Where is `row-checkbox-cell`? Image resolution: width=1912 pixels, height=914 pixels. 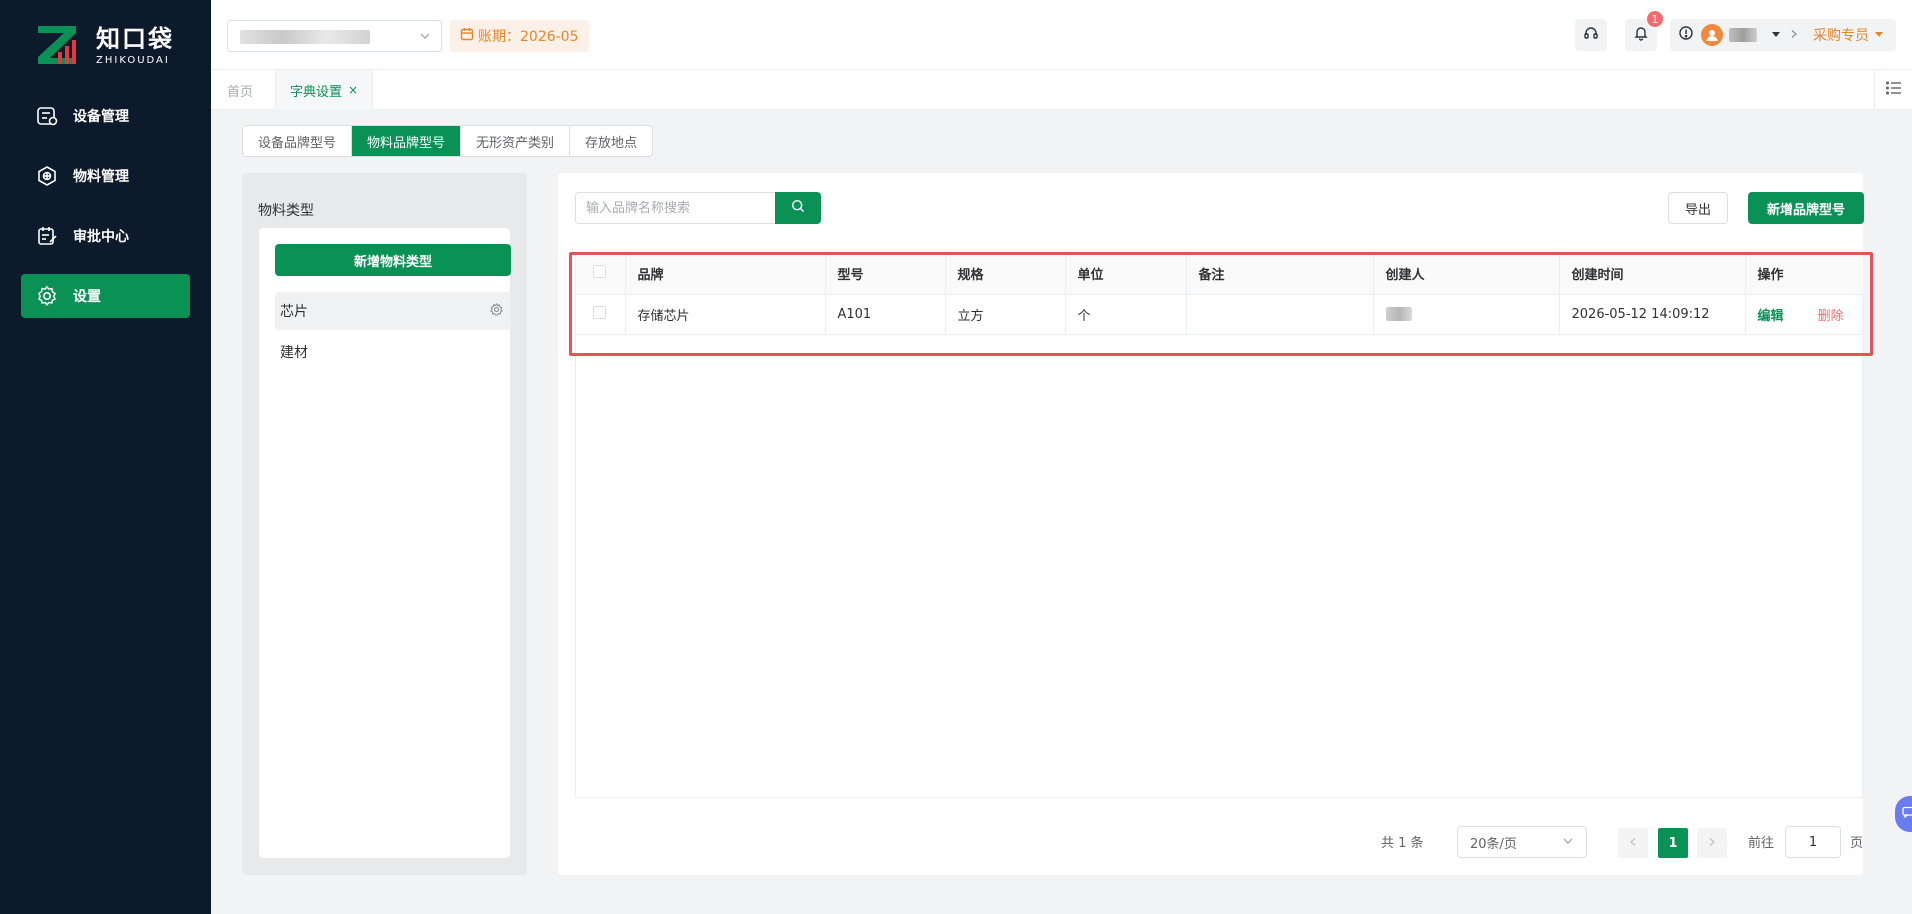
row-checkbox-cell is located at coordinates (601, 314).